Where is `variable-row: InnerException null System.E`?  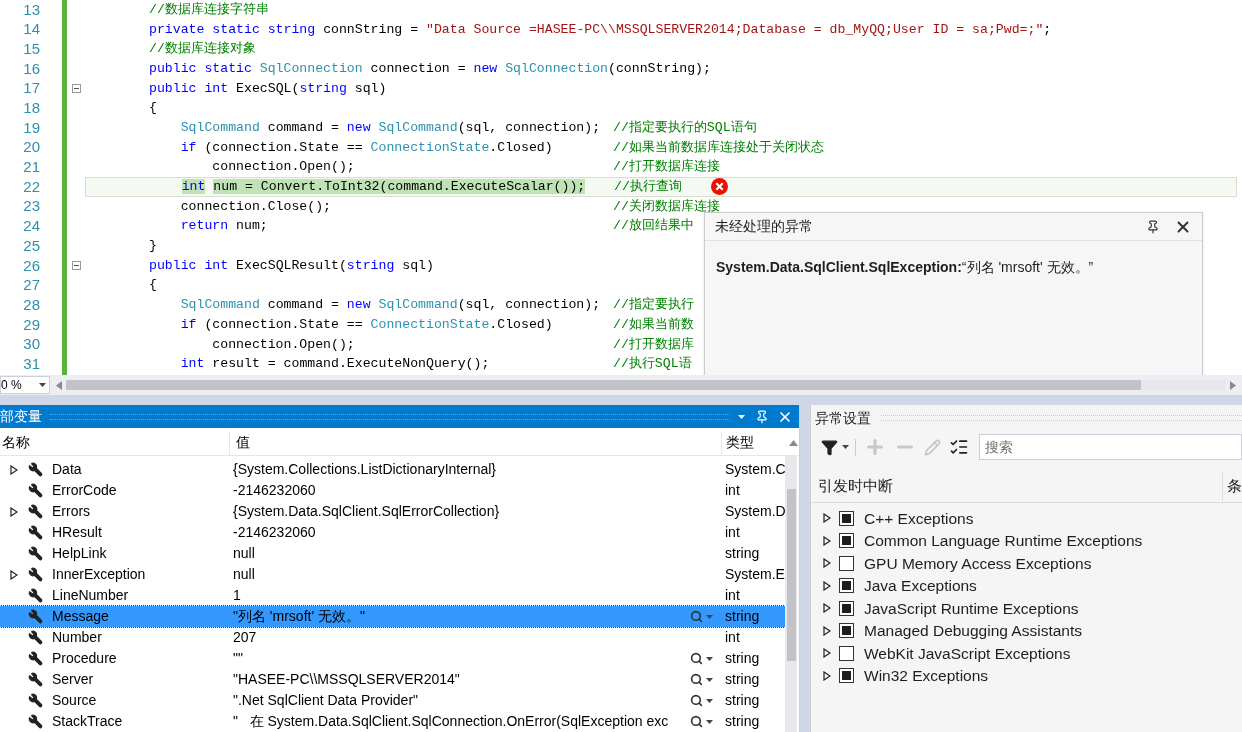 variable-row: InnerException null System.E is located at coordinates (392, 574).